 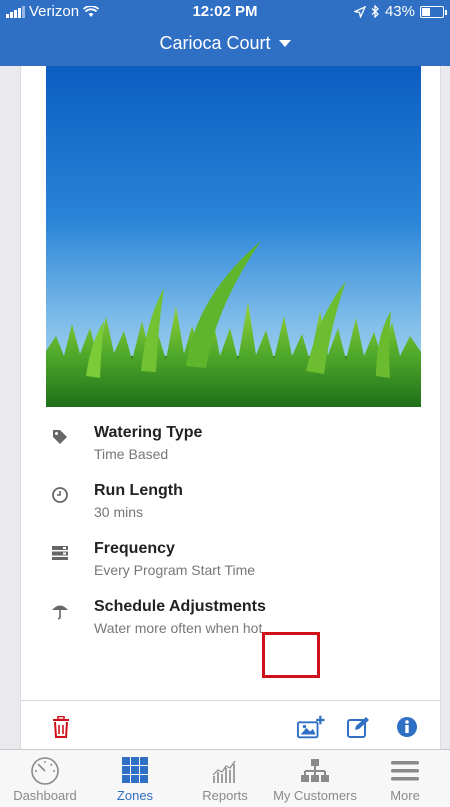 I want to click on controller-selector: Carioca Court, so click(x=225, y=43).